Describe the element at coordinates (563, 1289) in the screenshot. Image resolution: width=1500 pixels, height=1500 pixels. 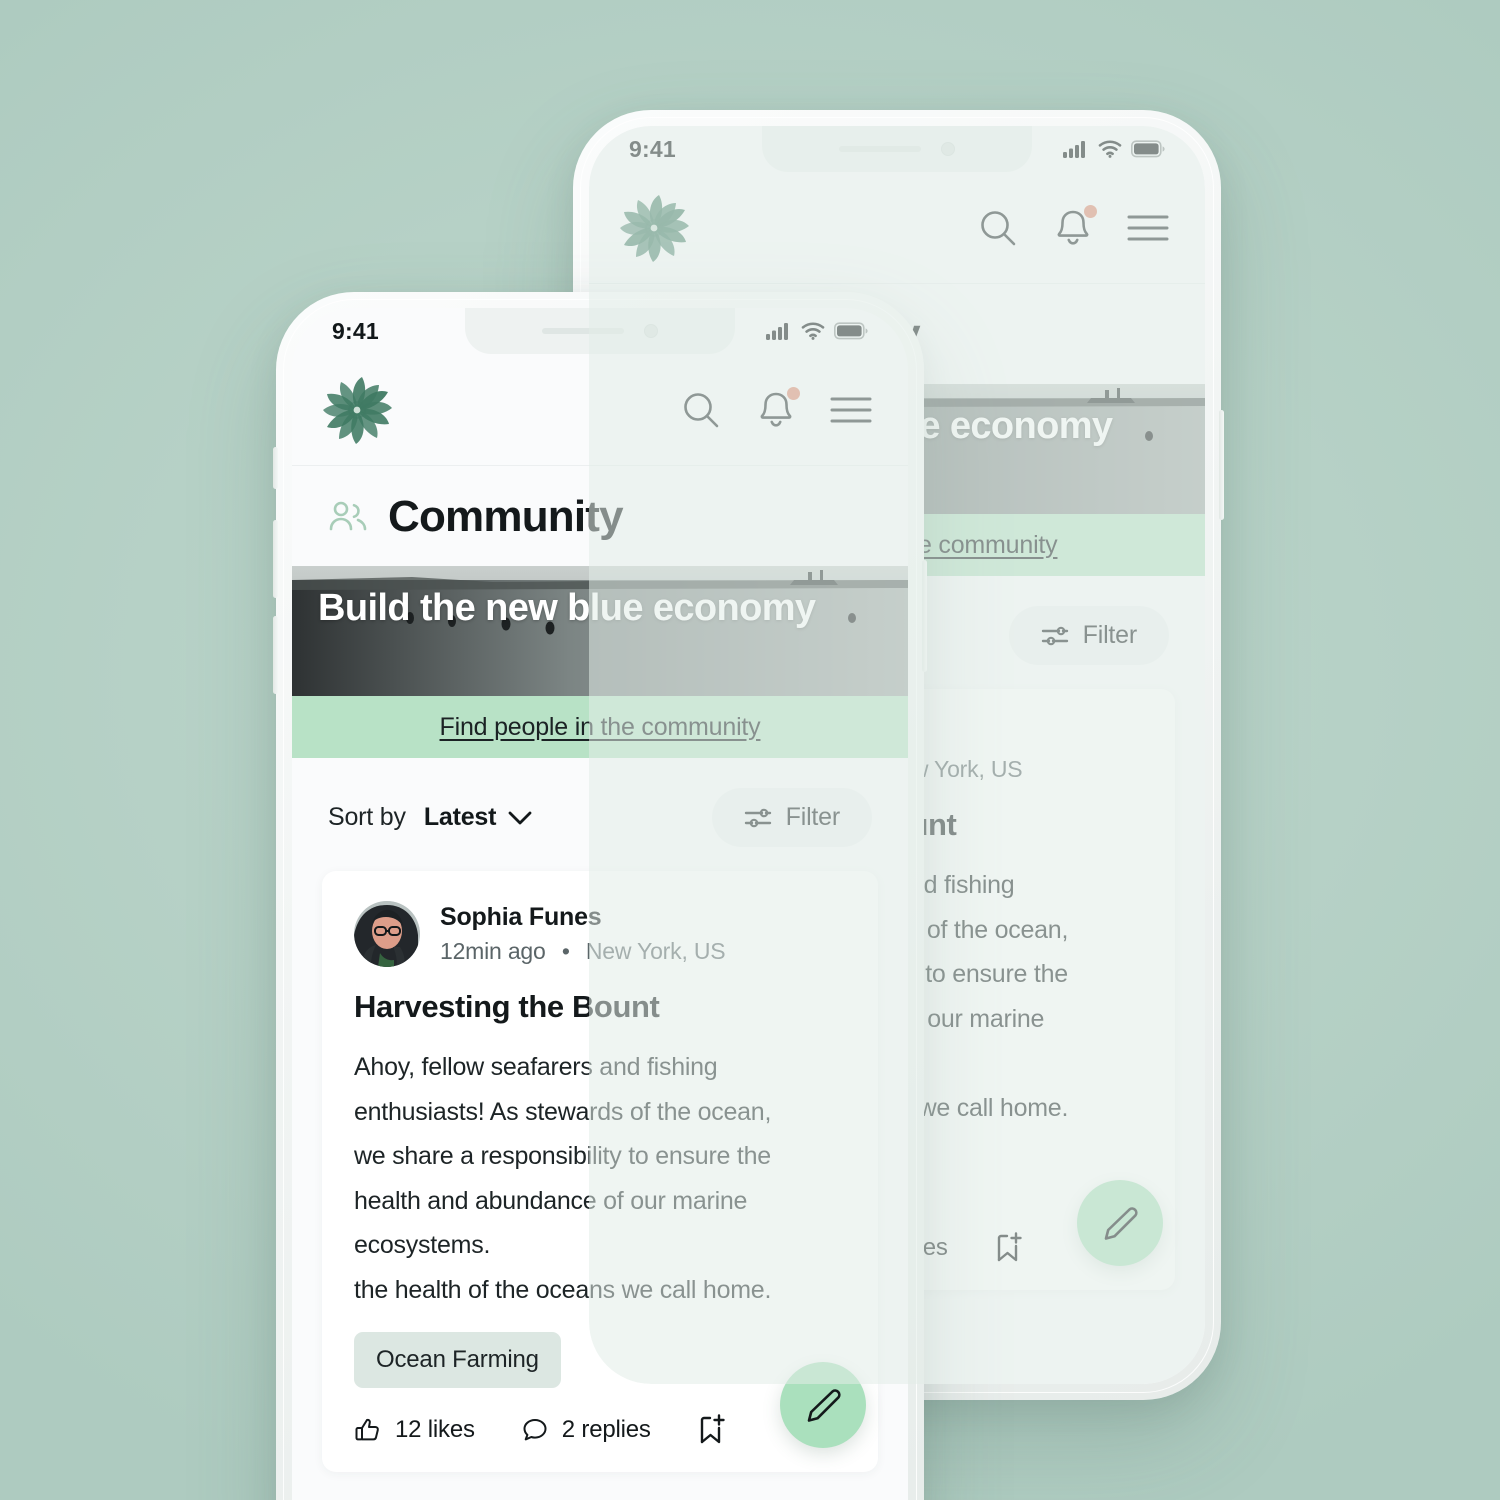
I see `post-body-line: the health of the oceans we call home.` at that location.